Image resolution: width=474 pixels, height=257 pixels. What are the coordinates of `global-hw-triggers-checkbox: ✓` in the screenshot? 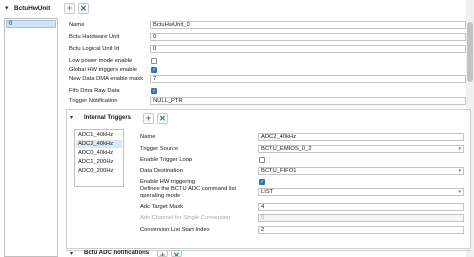 It's located at (154, 70).